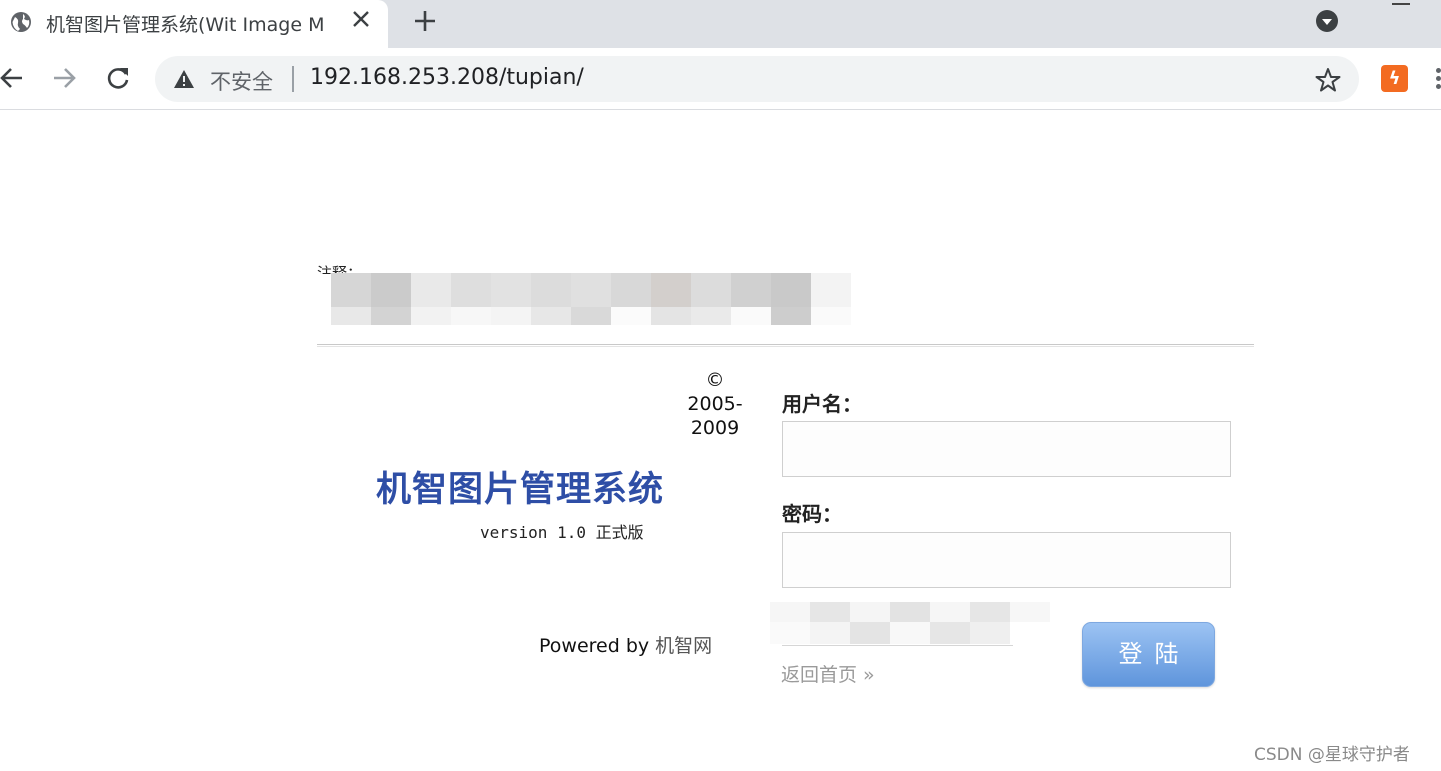  Describe the element at coordinates (897, 645) in the screenshot. I see `captcha-underline` at that location.